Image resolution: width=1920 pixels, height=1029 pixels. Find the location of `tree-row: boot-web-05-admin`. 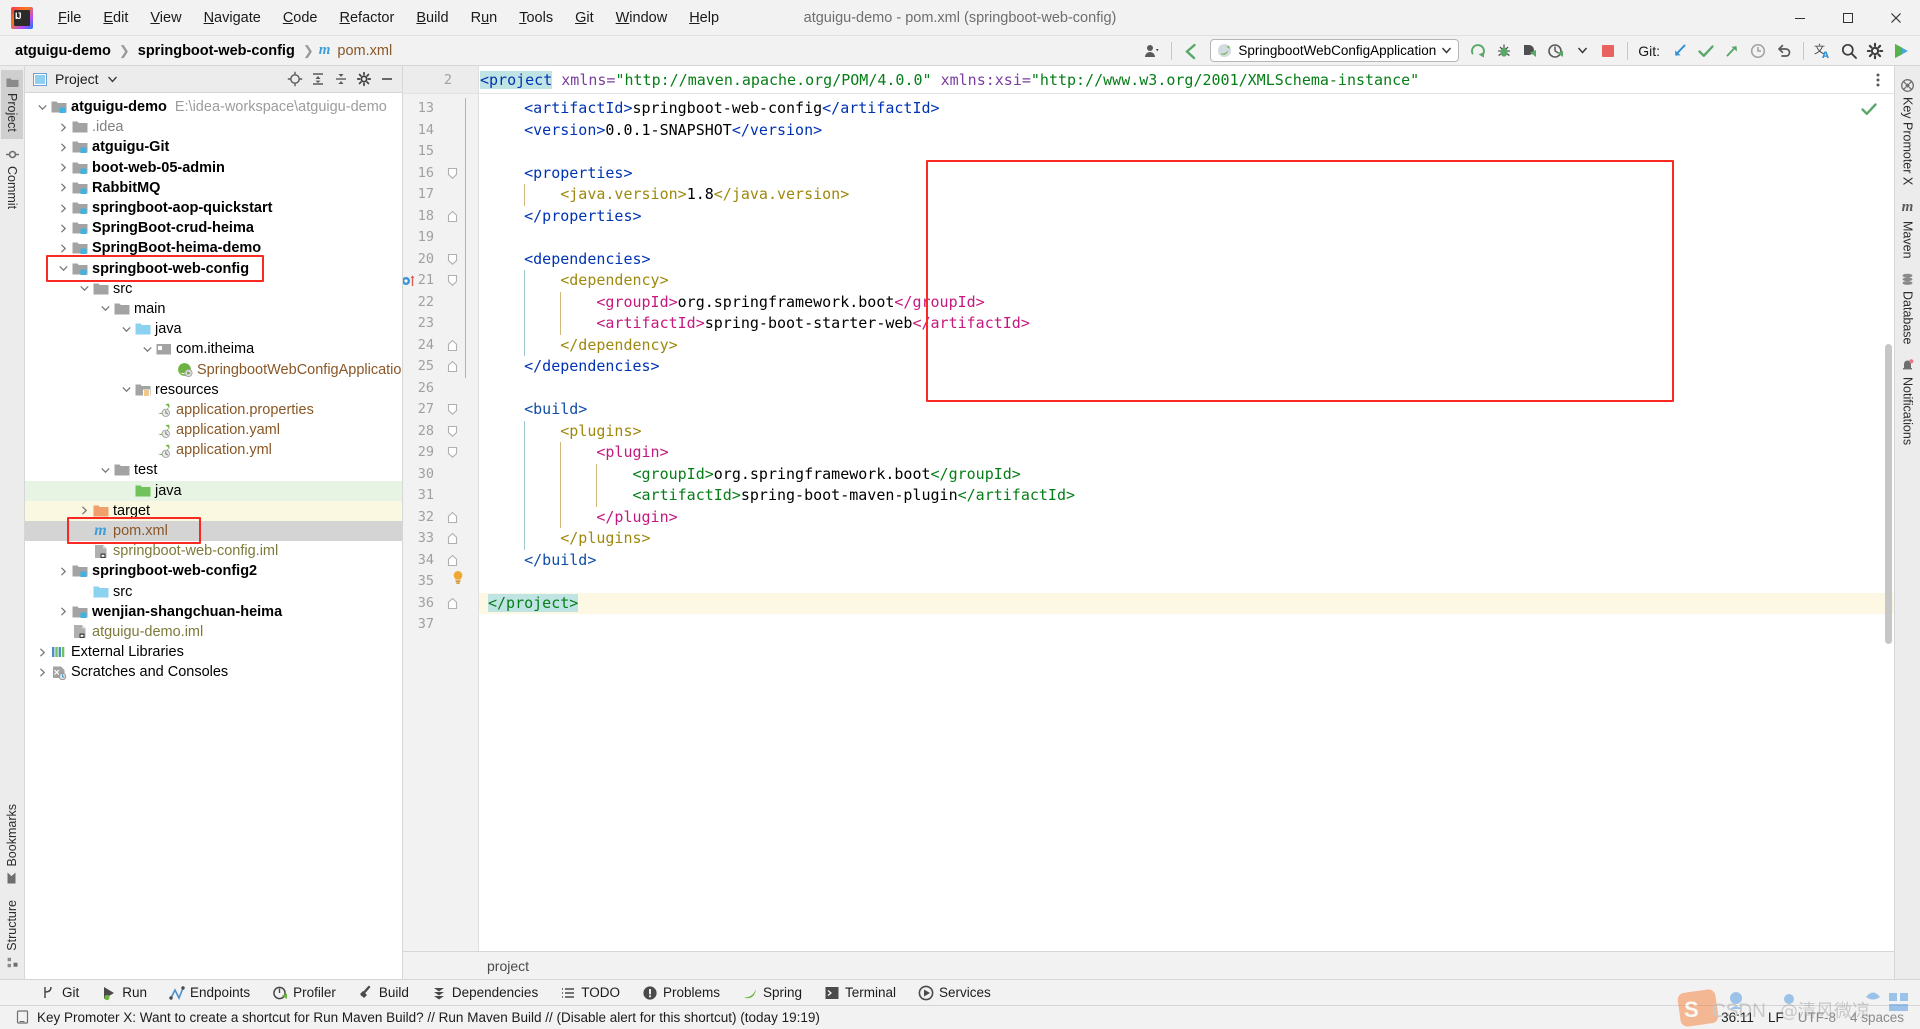

tree-row: boot-web-05-admin is located at coordinates (213, 168).